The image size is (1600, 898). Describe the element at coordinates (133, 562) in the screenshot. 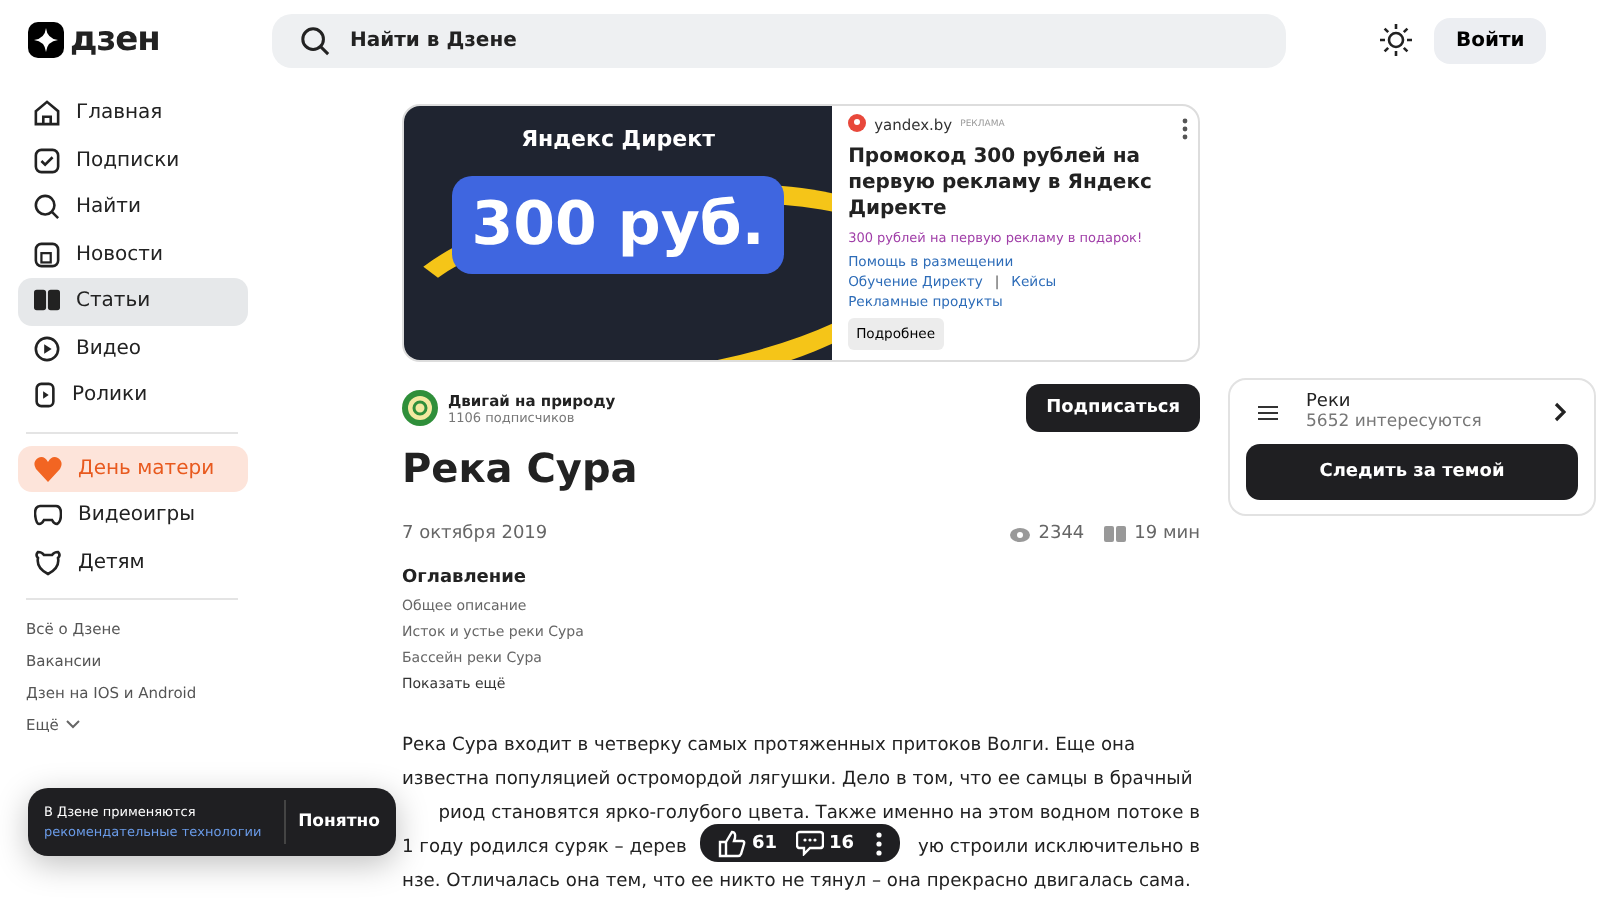

I see `sidebar-item: Детям` at that location.